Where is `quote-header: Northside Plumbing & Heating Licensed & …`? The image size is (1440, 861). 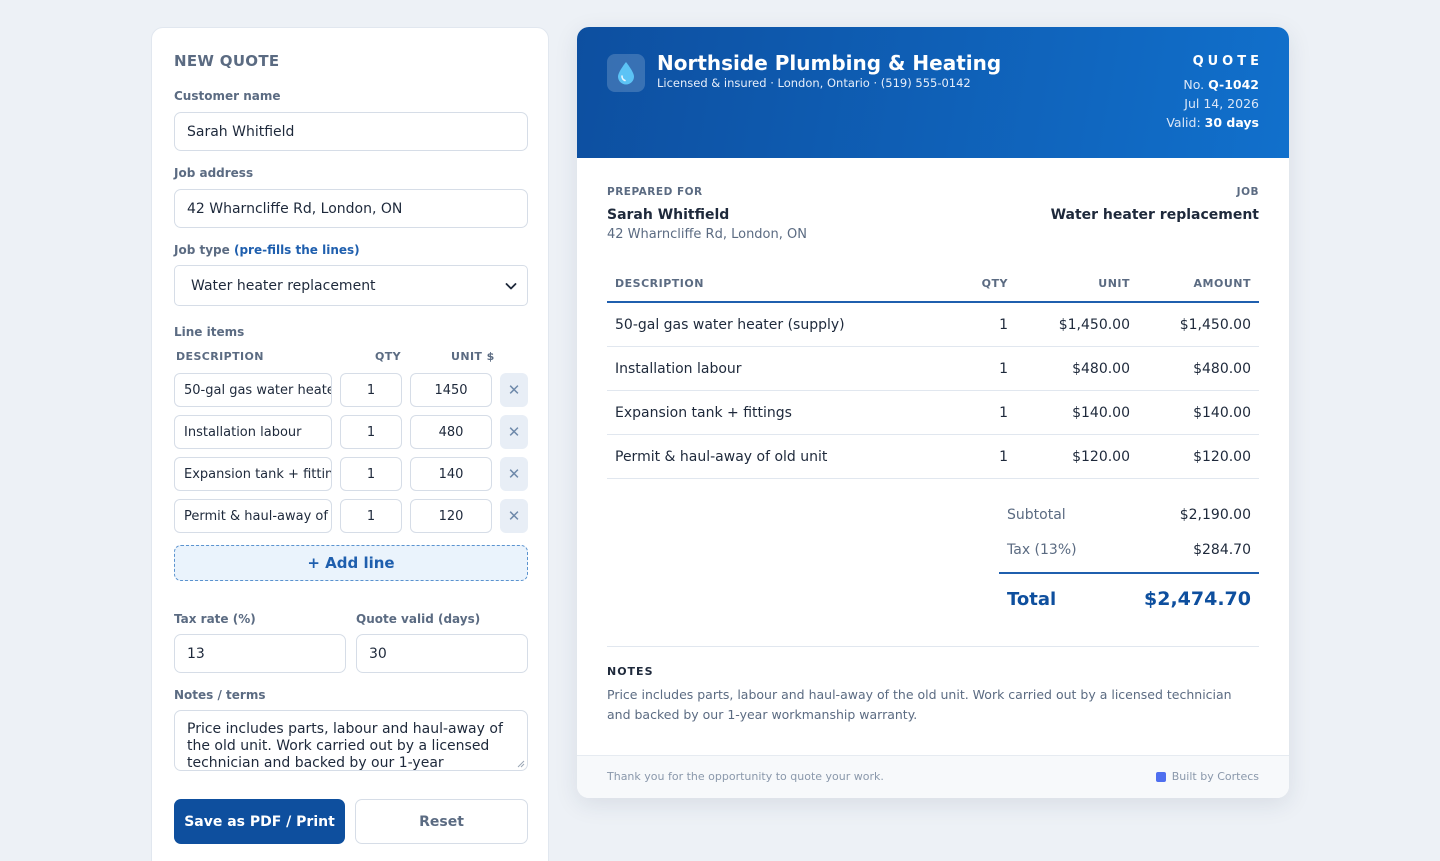
quote-header: Northside Plumbing & Heating Licensed & … is located at coordinates (933, 92).